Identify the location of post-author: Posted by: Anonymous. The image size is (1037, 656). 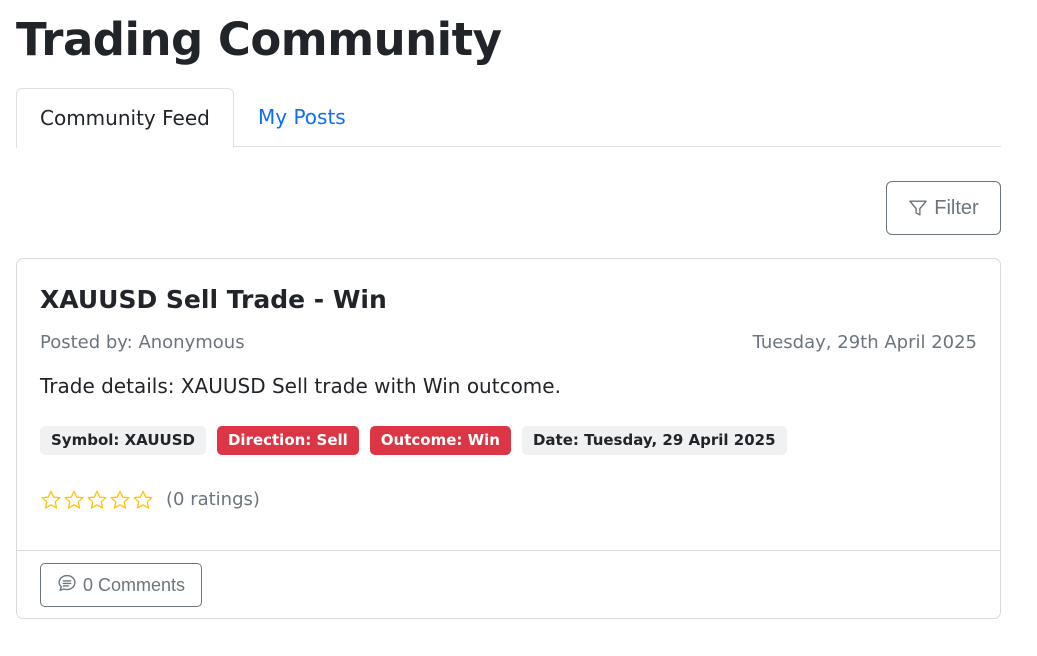
(142, 342).